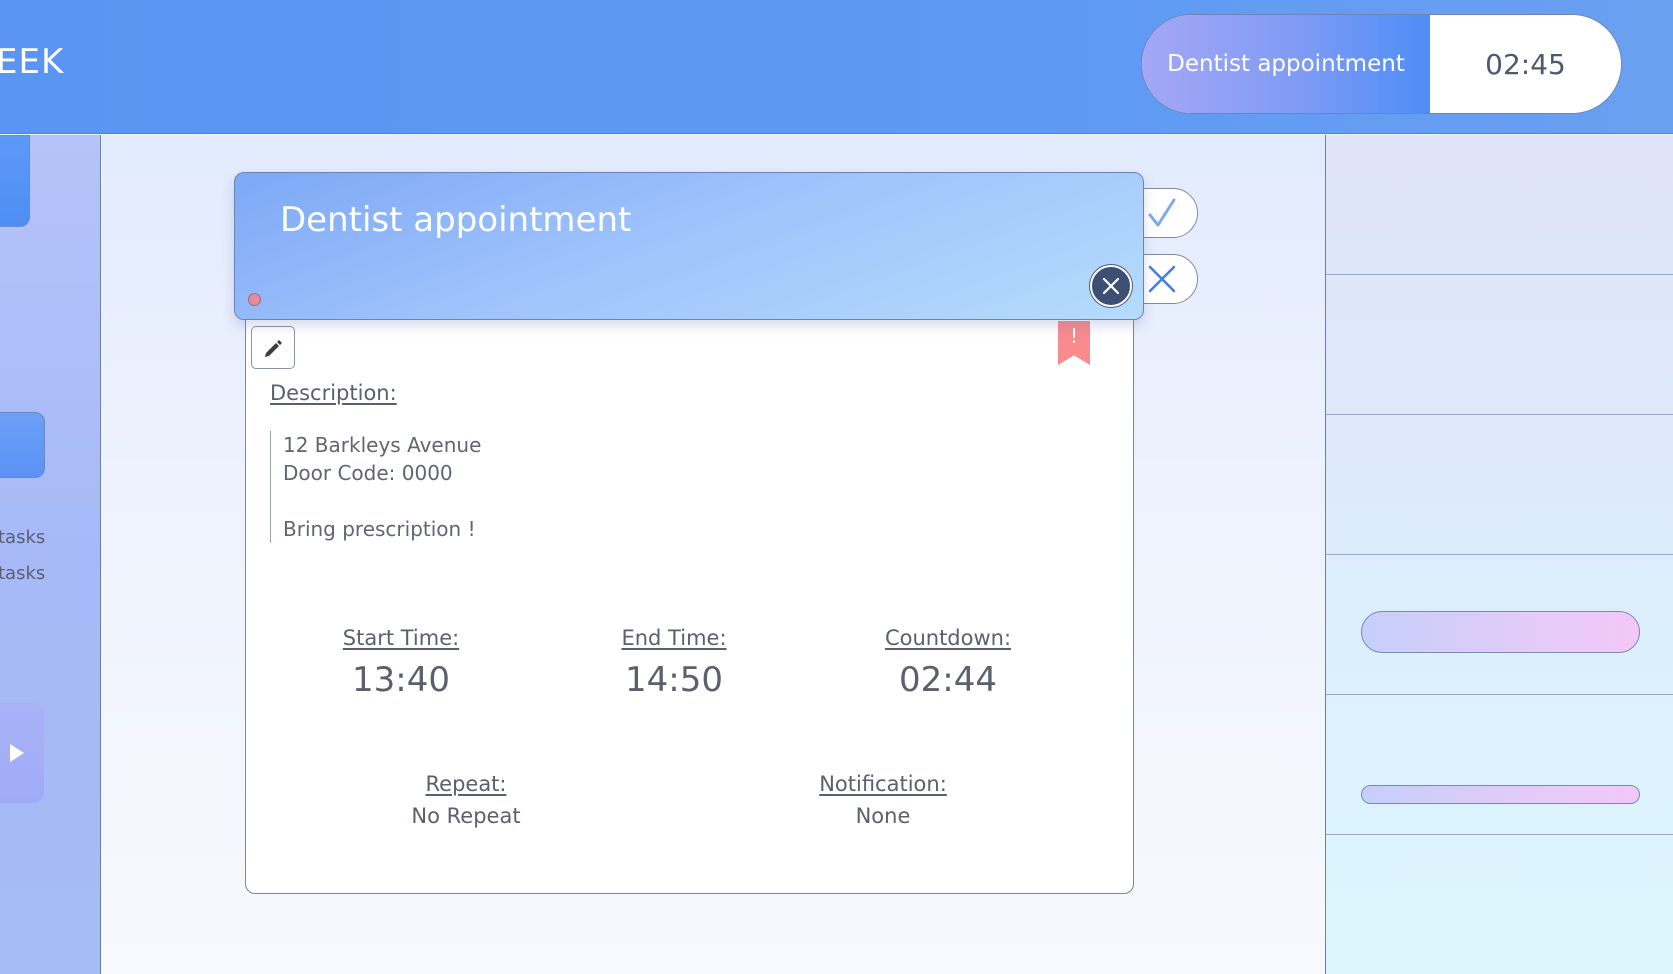 This screenshot has height=974, width=1673. What do you see at coordinates (674, 680) in the screenshot?
I see `end-time-value: 14:50` at bounding box center [674, 680].